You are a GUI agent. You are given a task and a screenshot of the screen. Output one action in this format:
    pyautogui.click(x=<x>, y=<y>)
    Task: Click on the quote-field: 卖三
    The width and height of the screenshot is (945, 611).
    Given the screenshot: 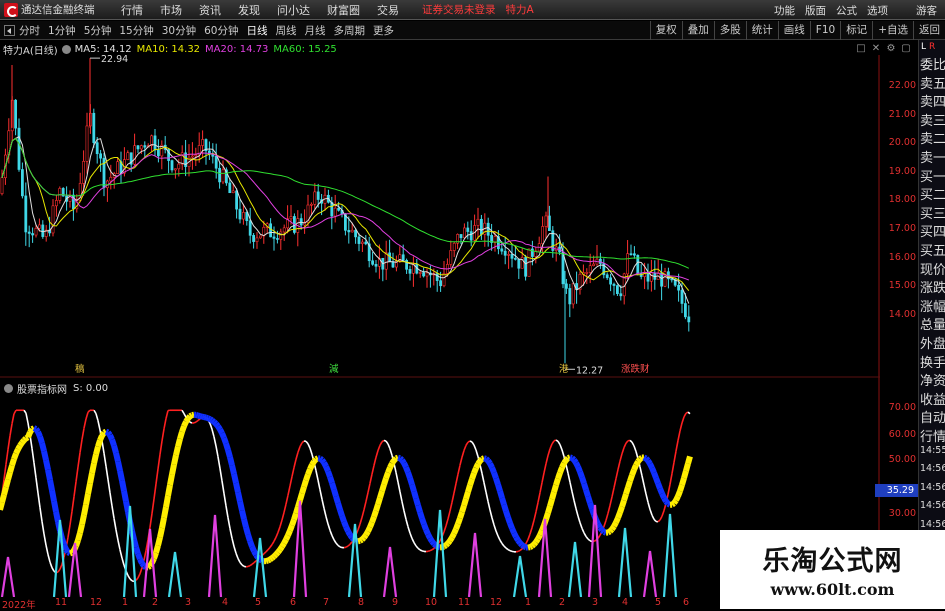 What is the action you would take?
    pyautogui.click(x=932, y=119)
    